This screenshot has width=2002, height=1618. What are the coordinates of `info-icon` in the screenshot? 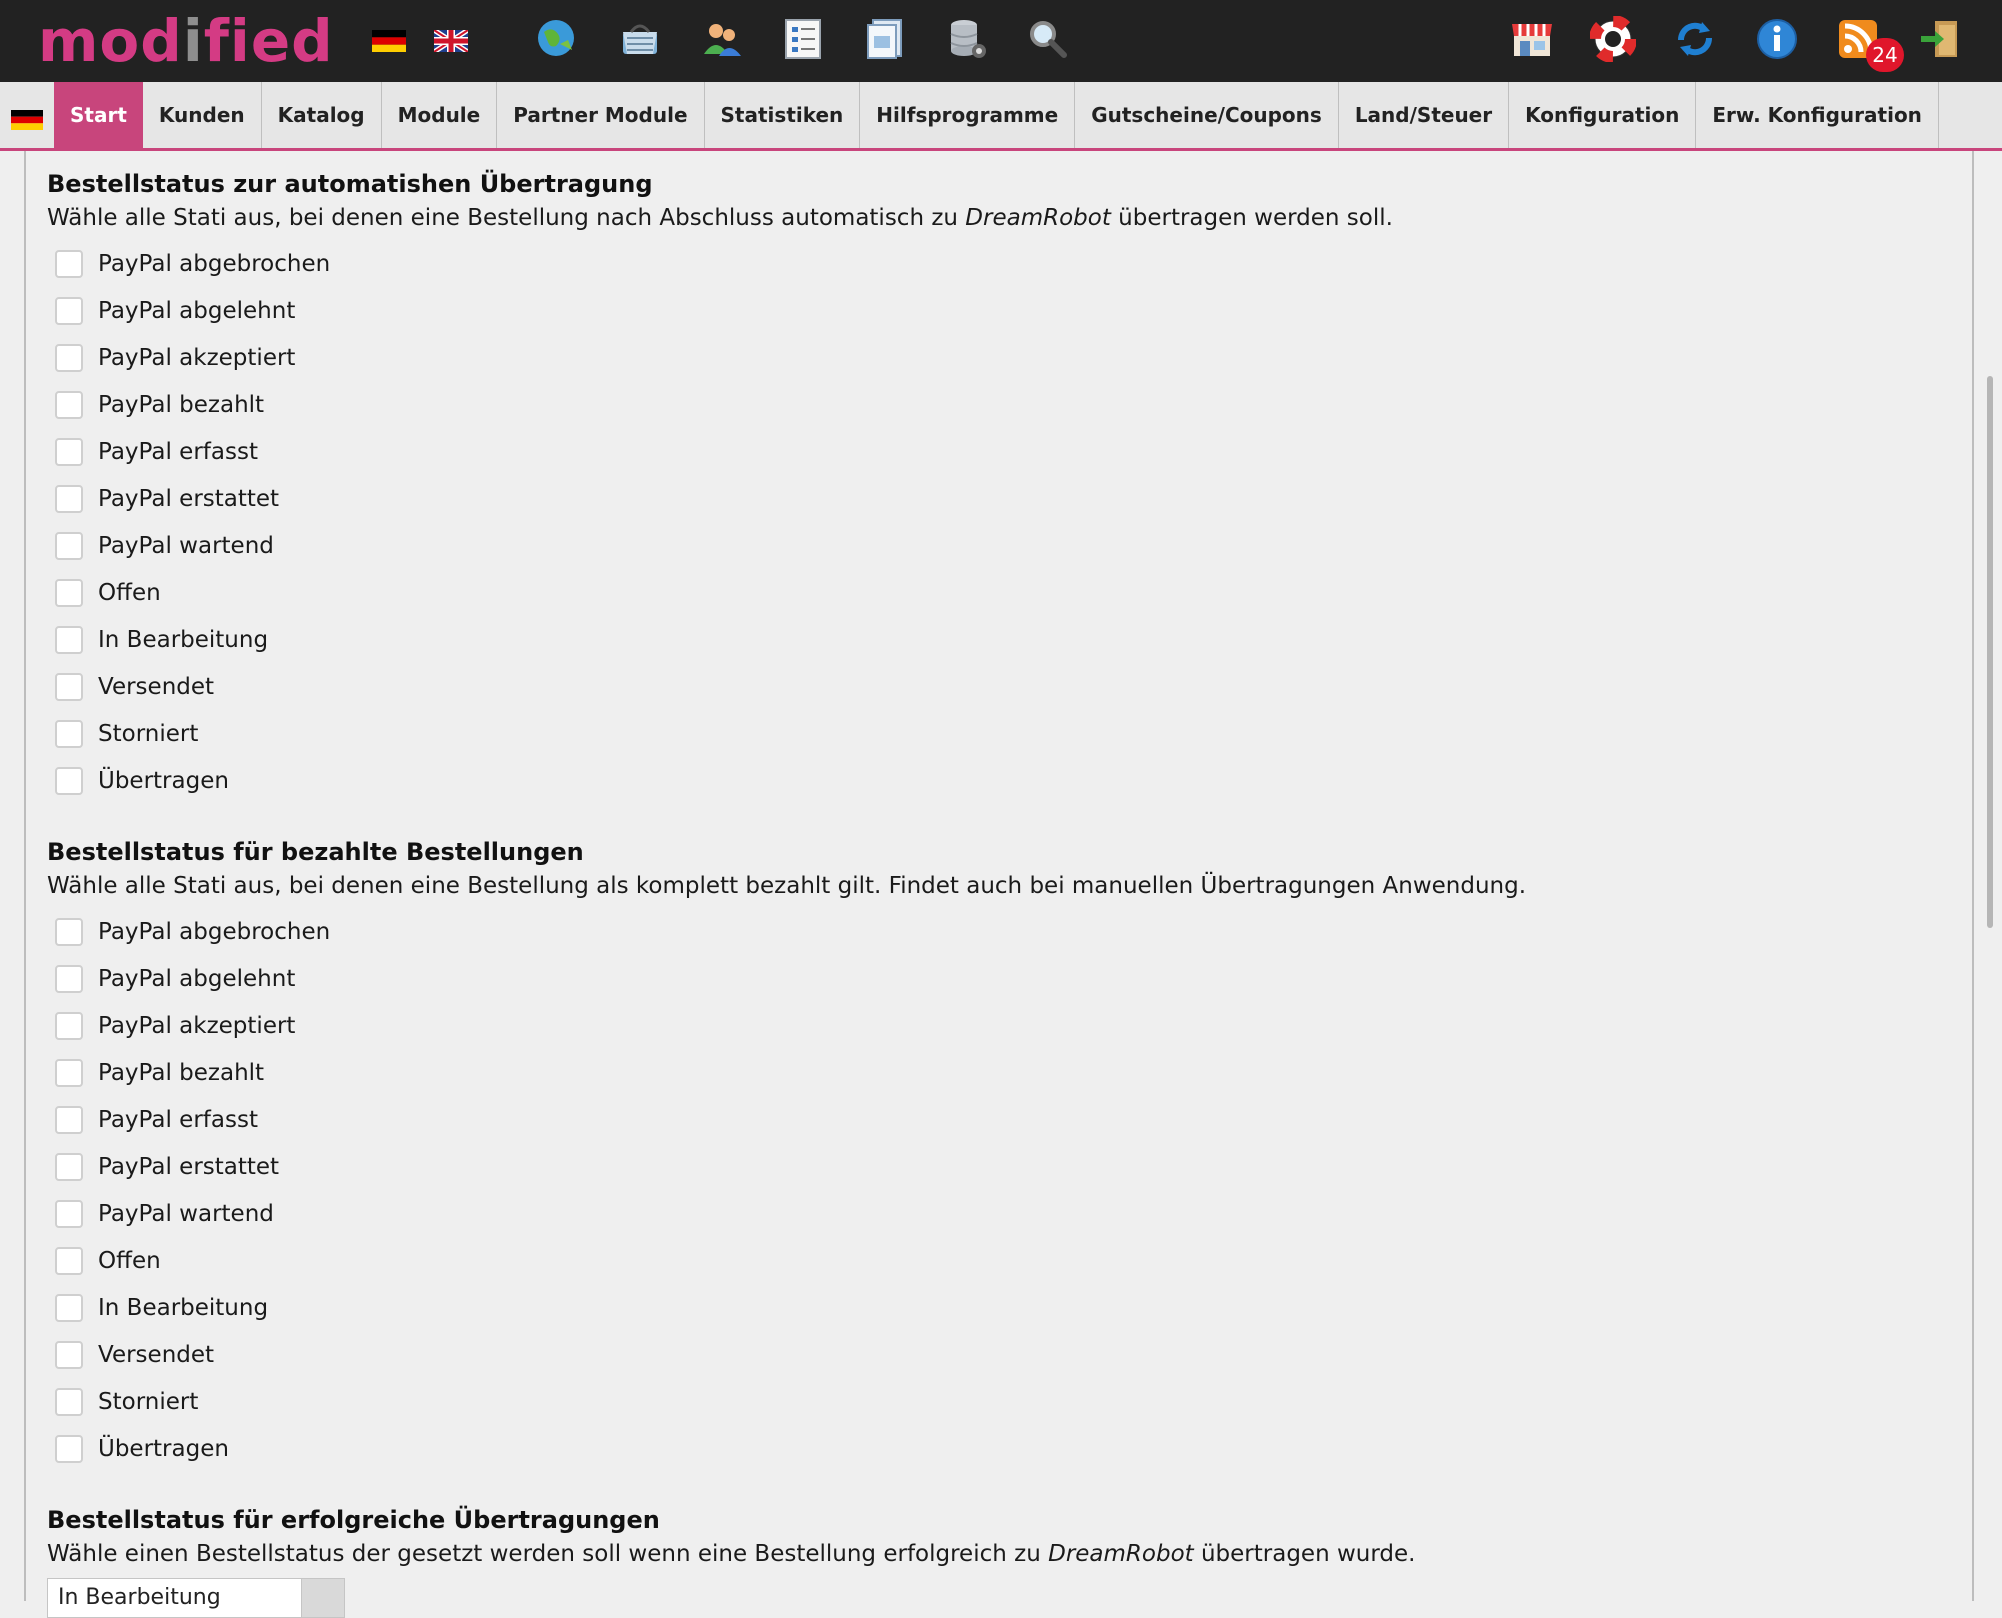 It's located at (1777, 39).